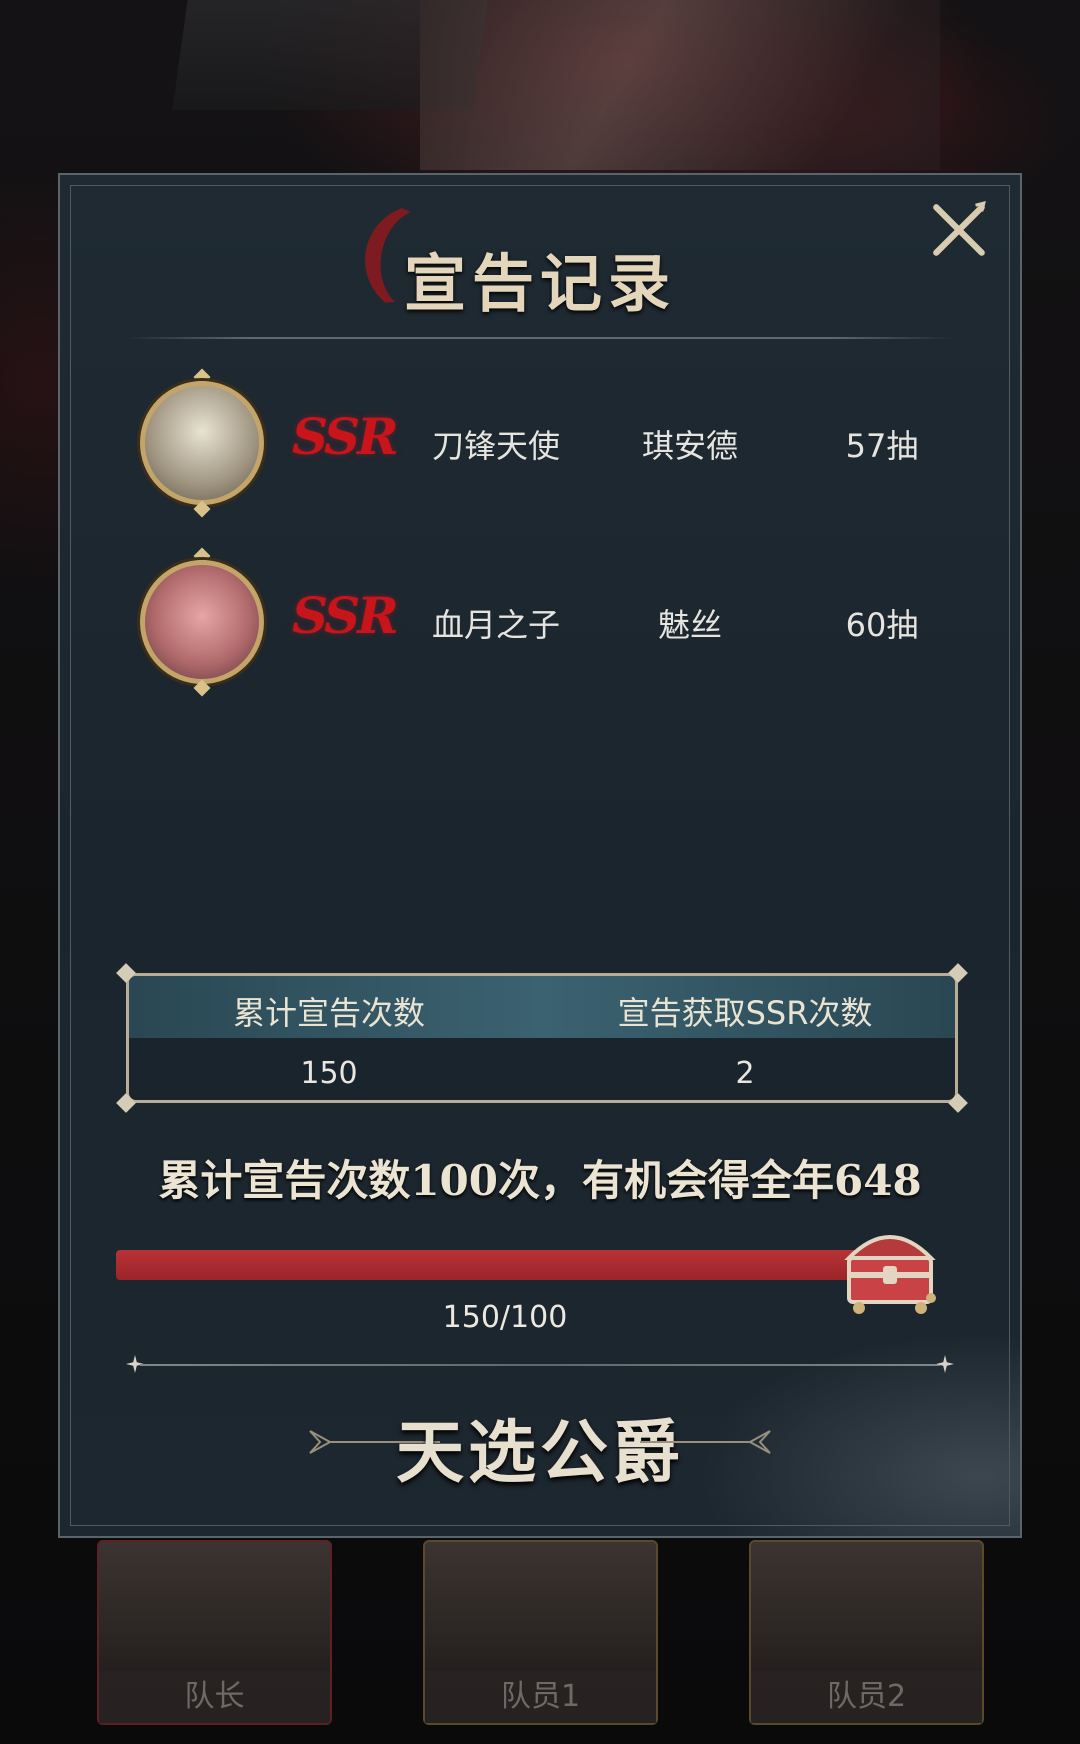 This screenshot has height=1744, width=1080. Describe the element at coordinates (540, 1632) in the screenshot. I see `team-slot-member-1: 队员1` at that location.